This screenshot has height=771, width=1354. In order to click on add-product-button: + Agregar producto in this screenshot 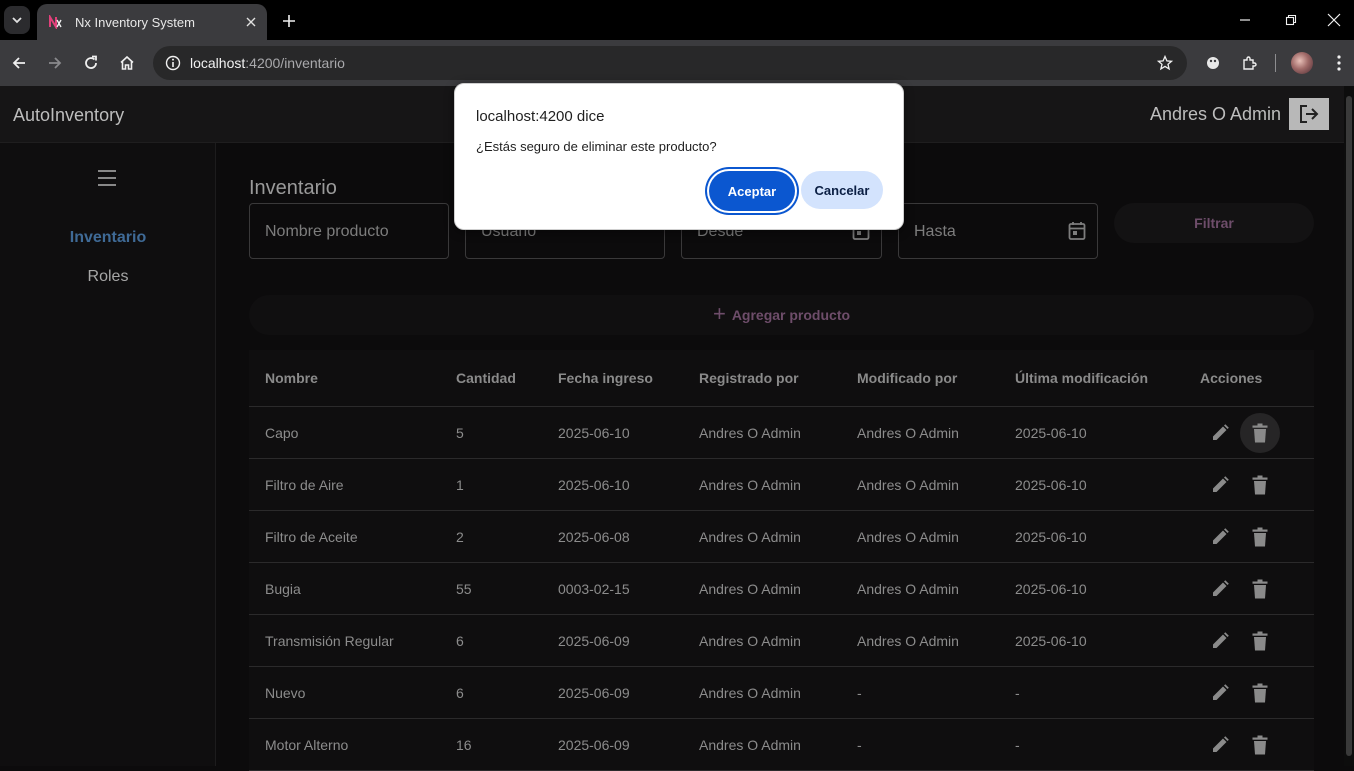, I will do `click(781, 315)`.